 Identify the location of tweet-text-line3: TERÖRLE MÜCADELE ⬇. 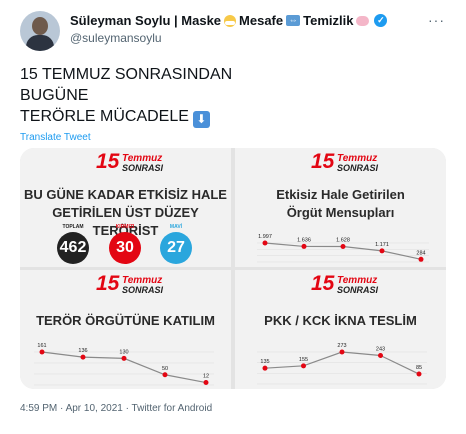
(126, 117).